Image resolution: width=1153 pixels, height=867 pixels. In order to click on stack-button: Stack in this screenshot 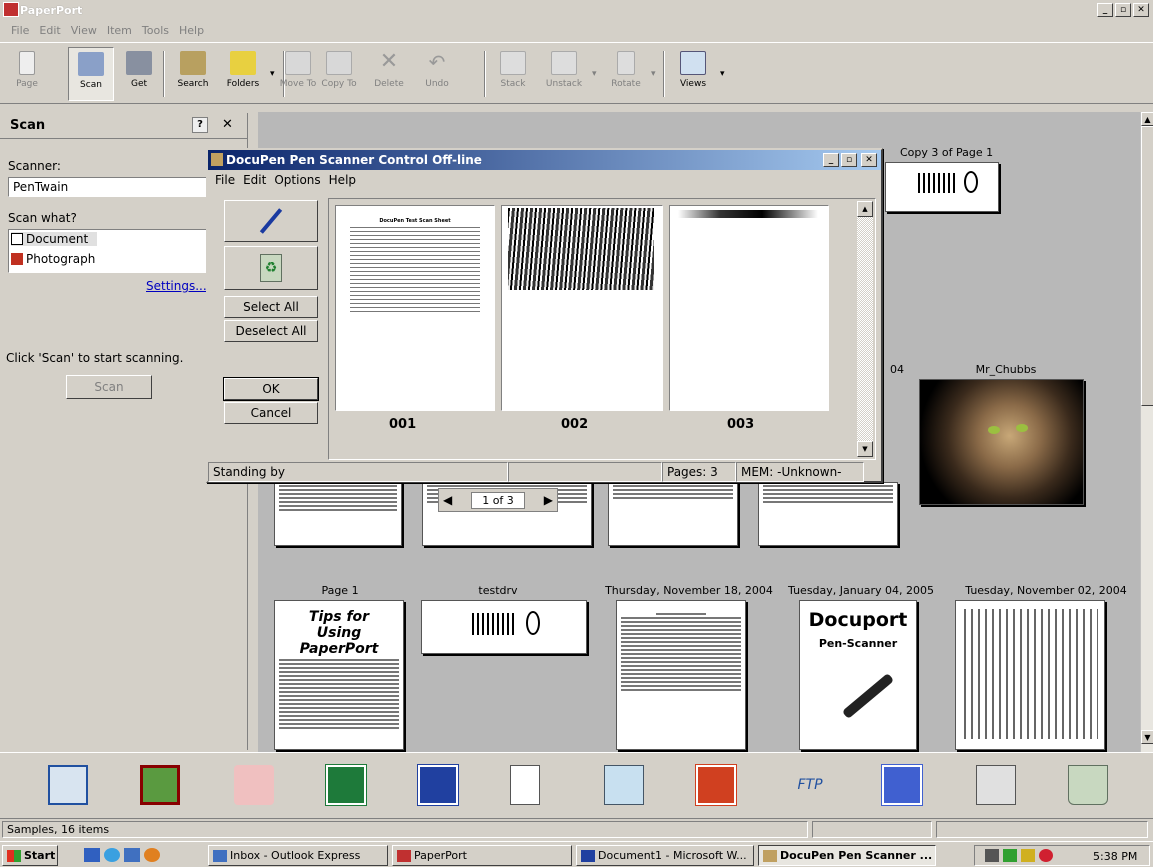, I will do `click(513, 74)`.